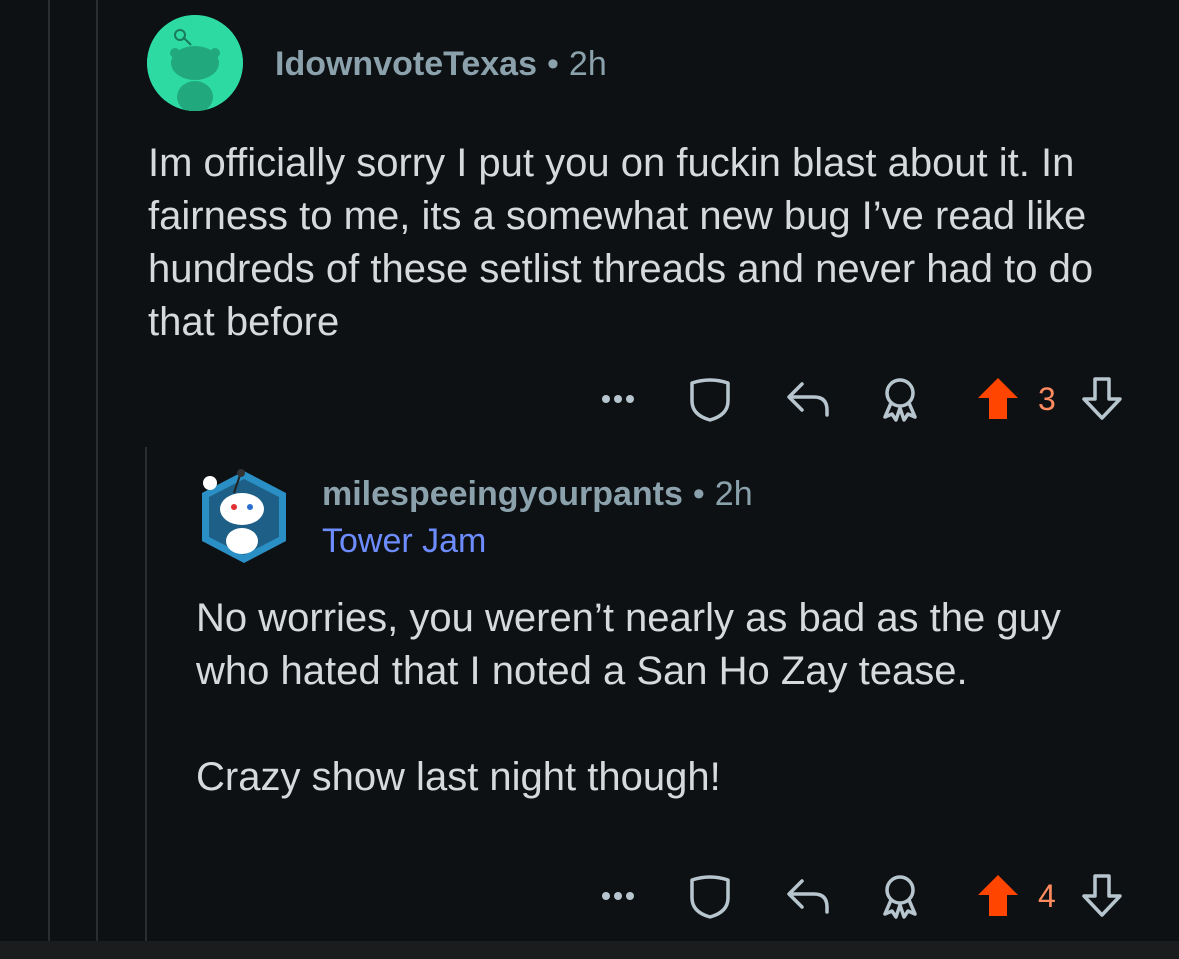 The width and height of the screenshot is (1179, 959). What do you see at coordinates (49, 470) in the screenshot?
I see `thread-line-outer` at bounding box center [49, 470].